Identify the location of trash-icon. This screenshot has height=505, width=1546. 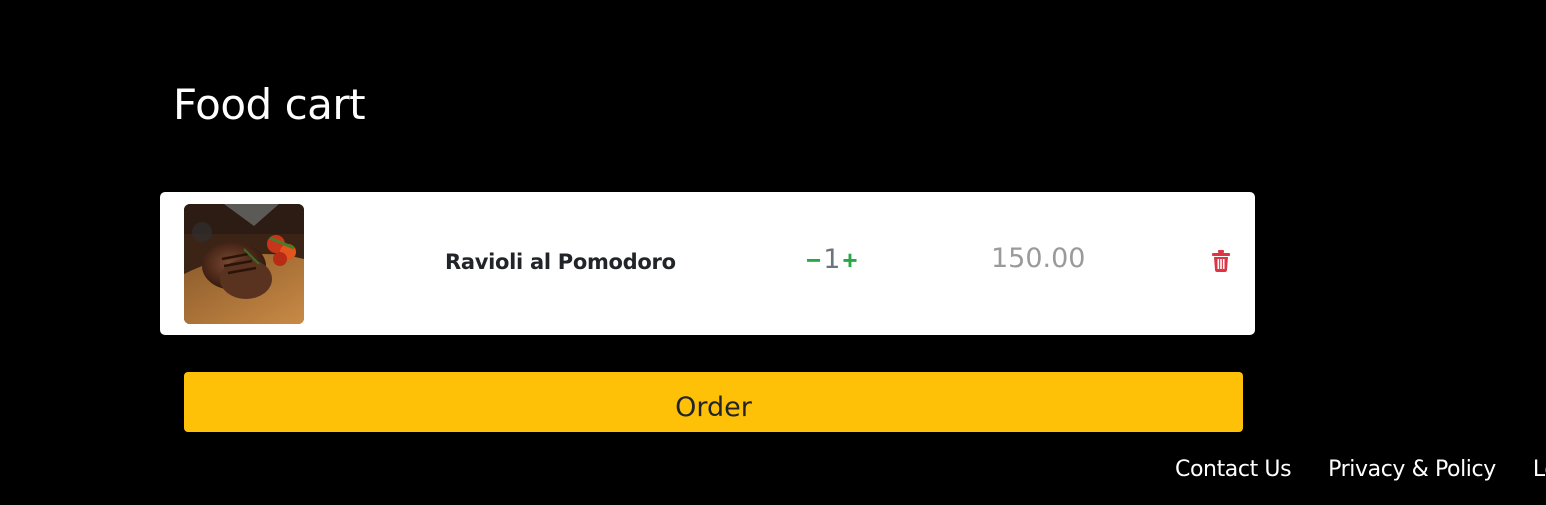
(1221, 261).